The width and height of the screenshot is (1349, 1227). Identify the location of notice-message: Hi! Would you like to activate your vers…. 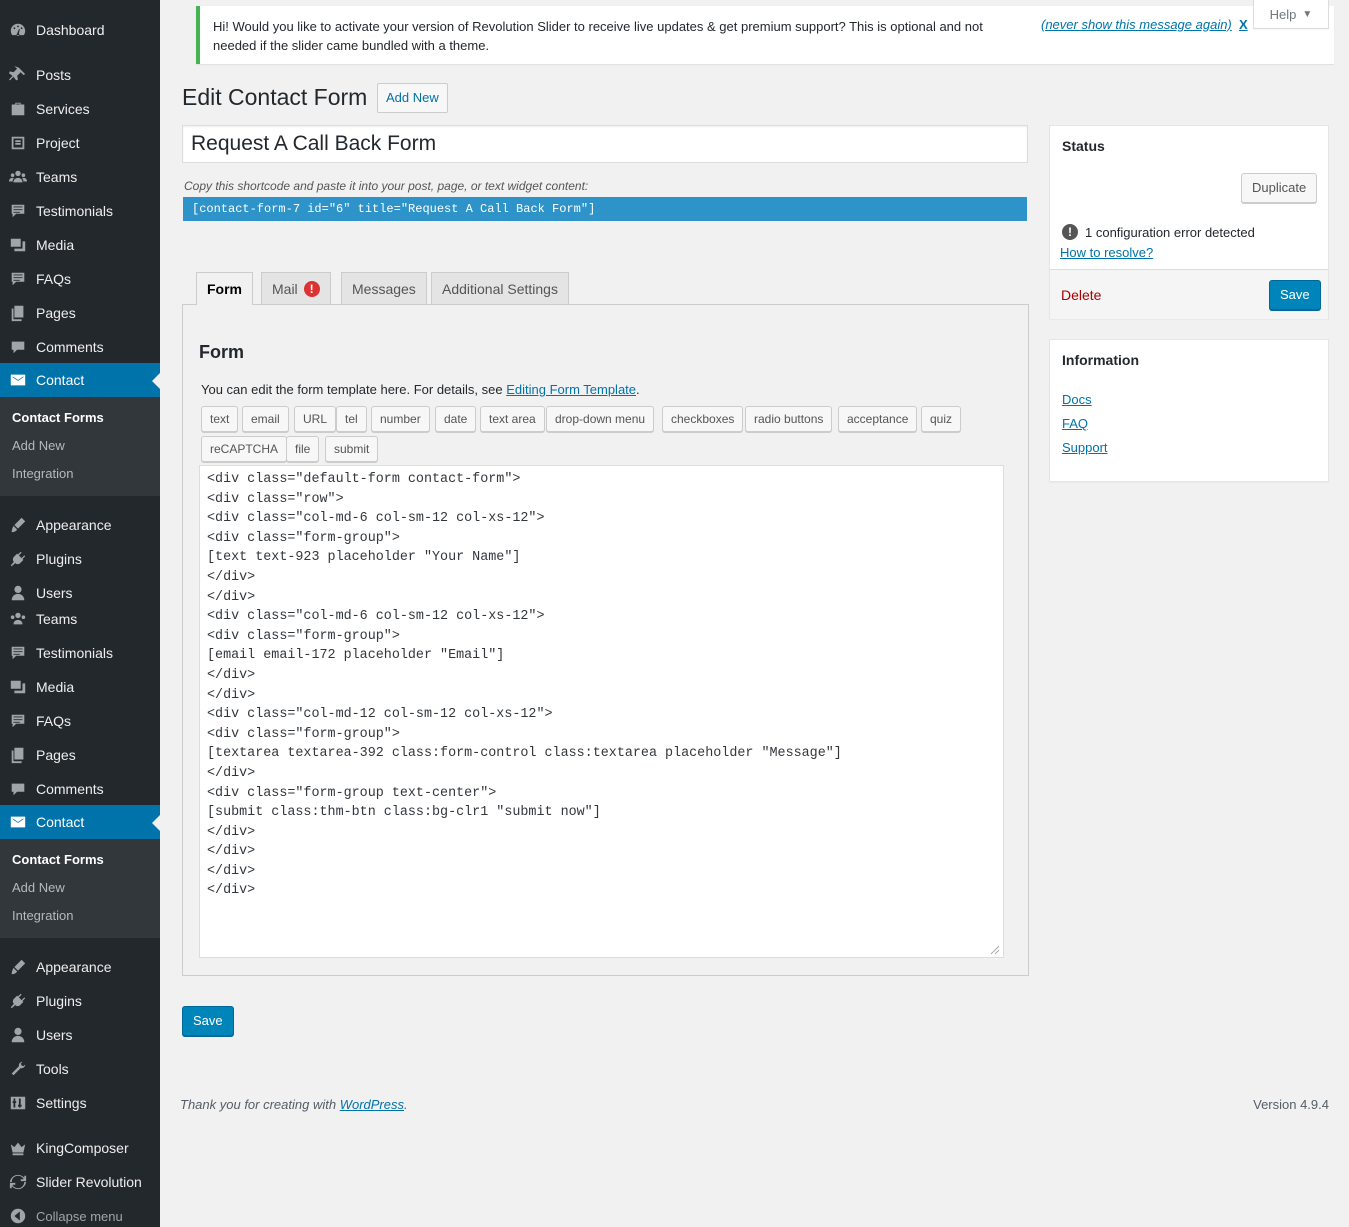
(598, 36).